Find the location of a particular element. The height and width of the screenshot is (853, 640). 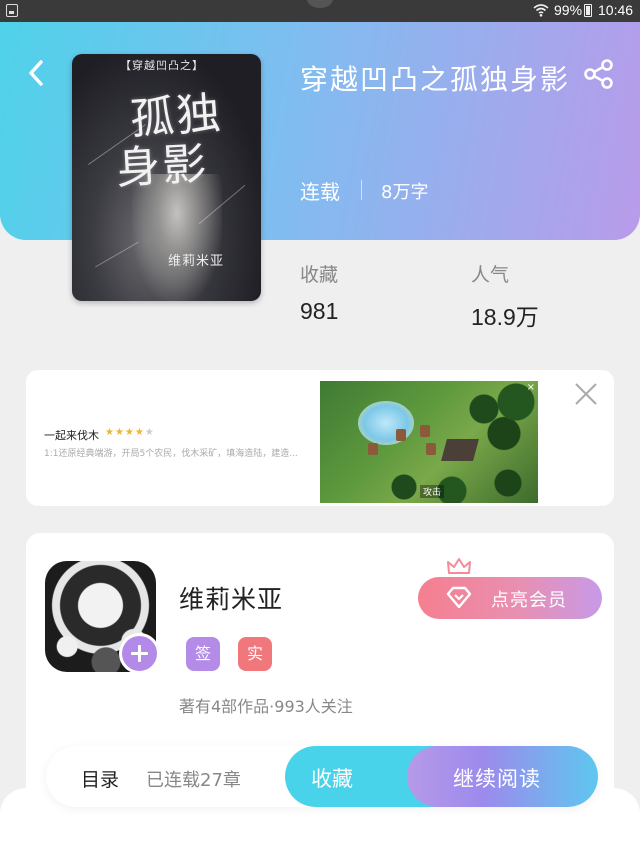

battery-percentage: 99% is located at coordinates (568, 10).